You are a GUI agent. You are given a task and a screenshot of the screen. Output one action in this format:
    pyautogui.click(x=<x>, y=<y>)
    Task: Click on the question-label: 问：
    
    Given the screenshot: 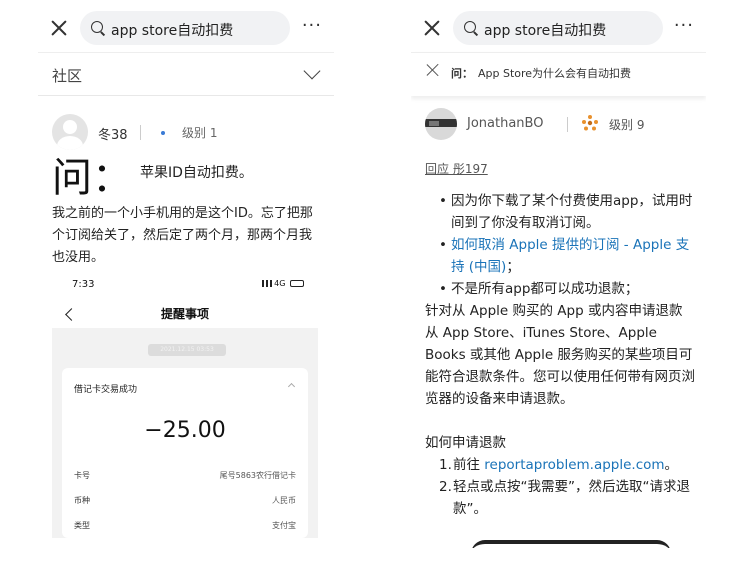 What is the action you would take?
    pyautogui.click(x=462, y=73)
    